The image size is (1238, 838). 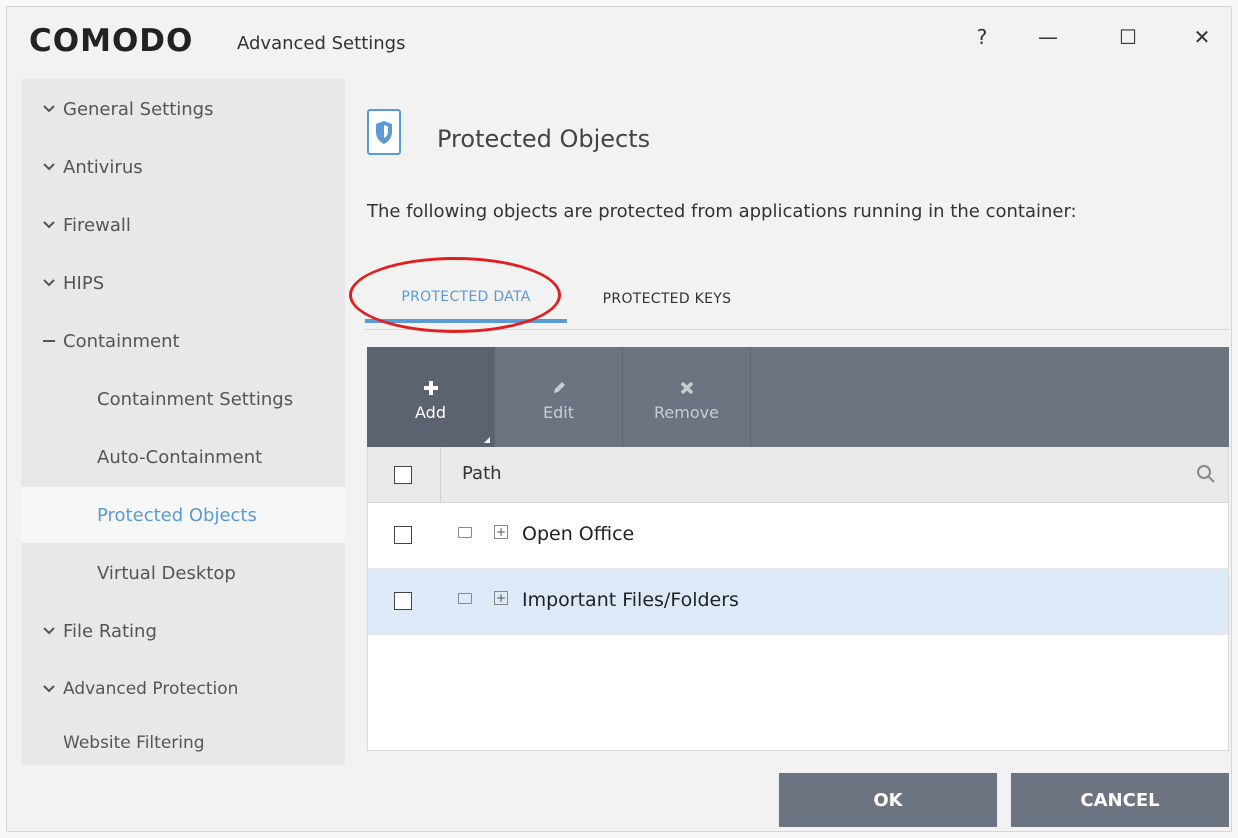 What do you see at coordinates (630, 600) in the screenshot?
I see `row-path-label: Important Files/Folders` at bounding box center [630, 600].